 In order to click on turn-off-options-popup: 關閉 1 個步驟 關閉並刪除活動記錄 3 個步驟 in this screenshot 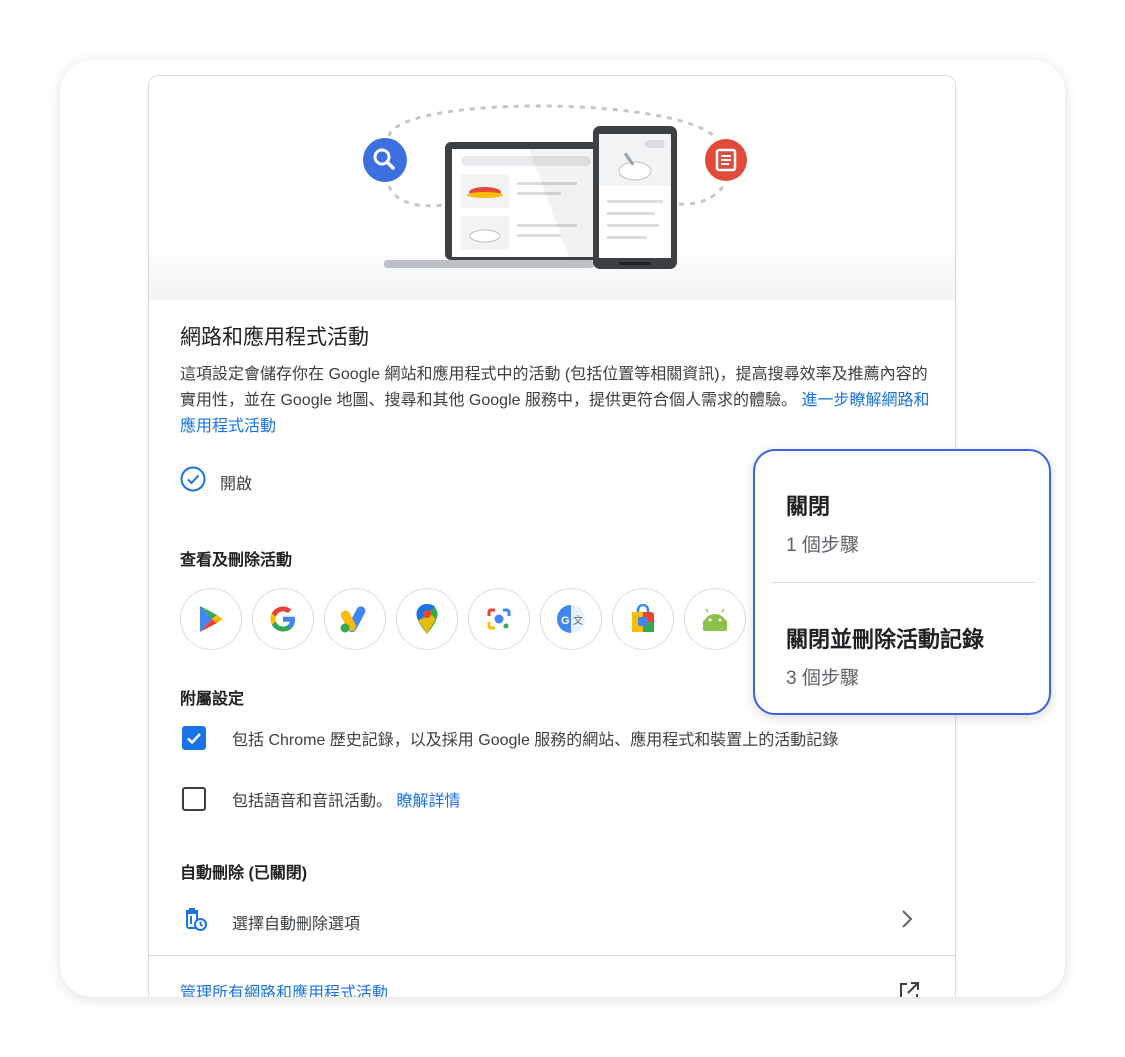, I will do `click(902, 582)`.